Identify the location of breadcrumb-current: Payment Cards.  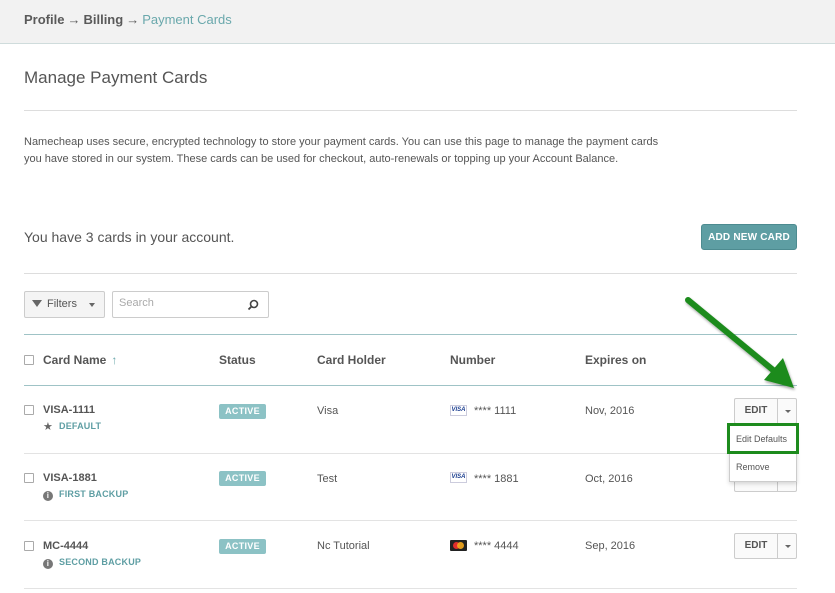
(187, 19).